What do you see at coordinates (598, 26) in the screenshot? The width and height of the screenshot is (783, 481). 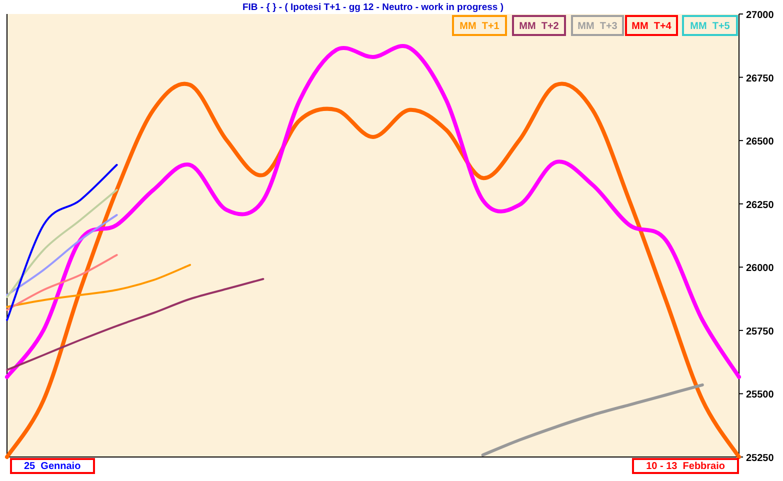 I see `legend-label: MM T+3` at bounding box center [598, 26].